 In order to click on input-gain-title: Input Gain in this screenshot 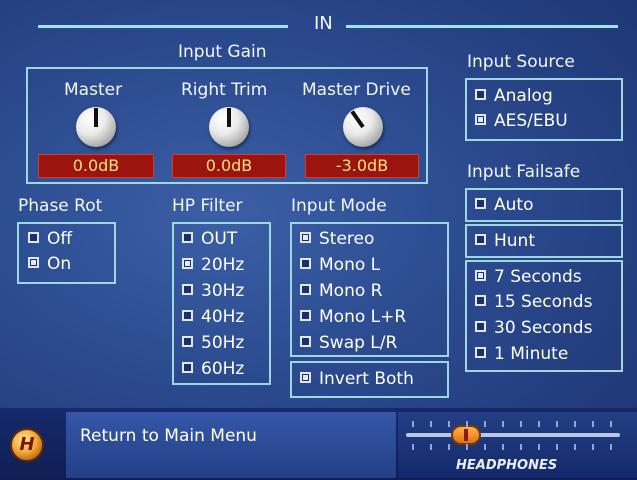, I will do `click(222, 52)`.